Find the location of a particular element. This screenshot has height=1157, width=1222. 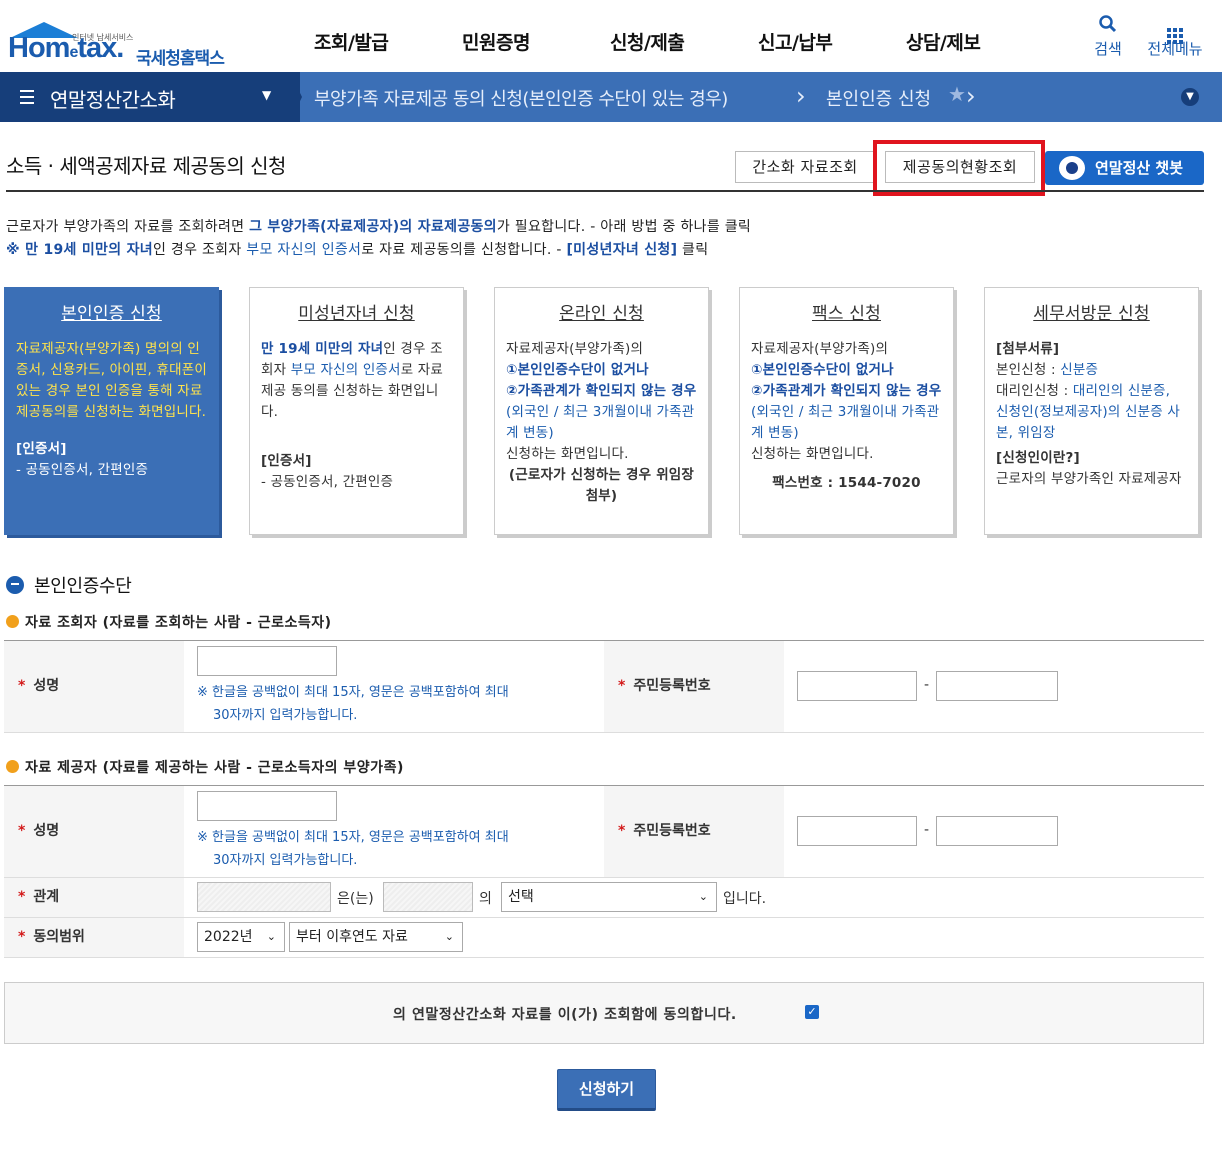

nav-item-filing: 신고/납부 is located at coordinates (812, 41).